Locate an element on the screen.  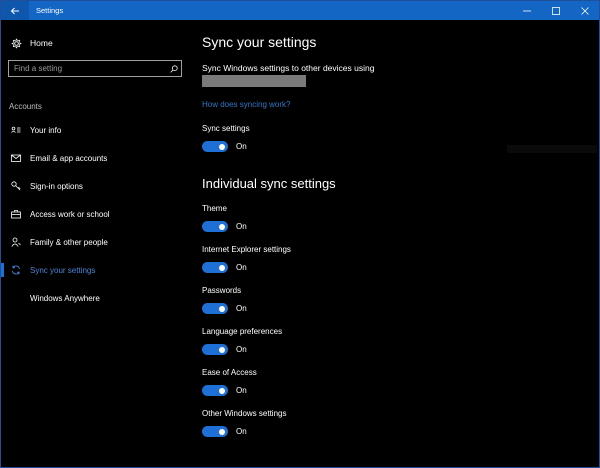
back-arrow-icon is located at coordinates (14, 10).